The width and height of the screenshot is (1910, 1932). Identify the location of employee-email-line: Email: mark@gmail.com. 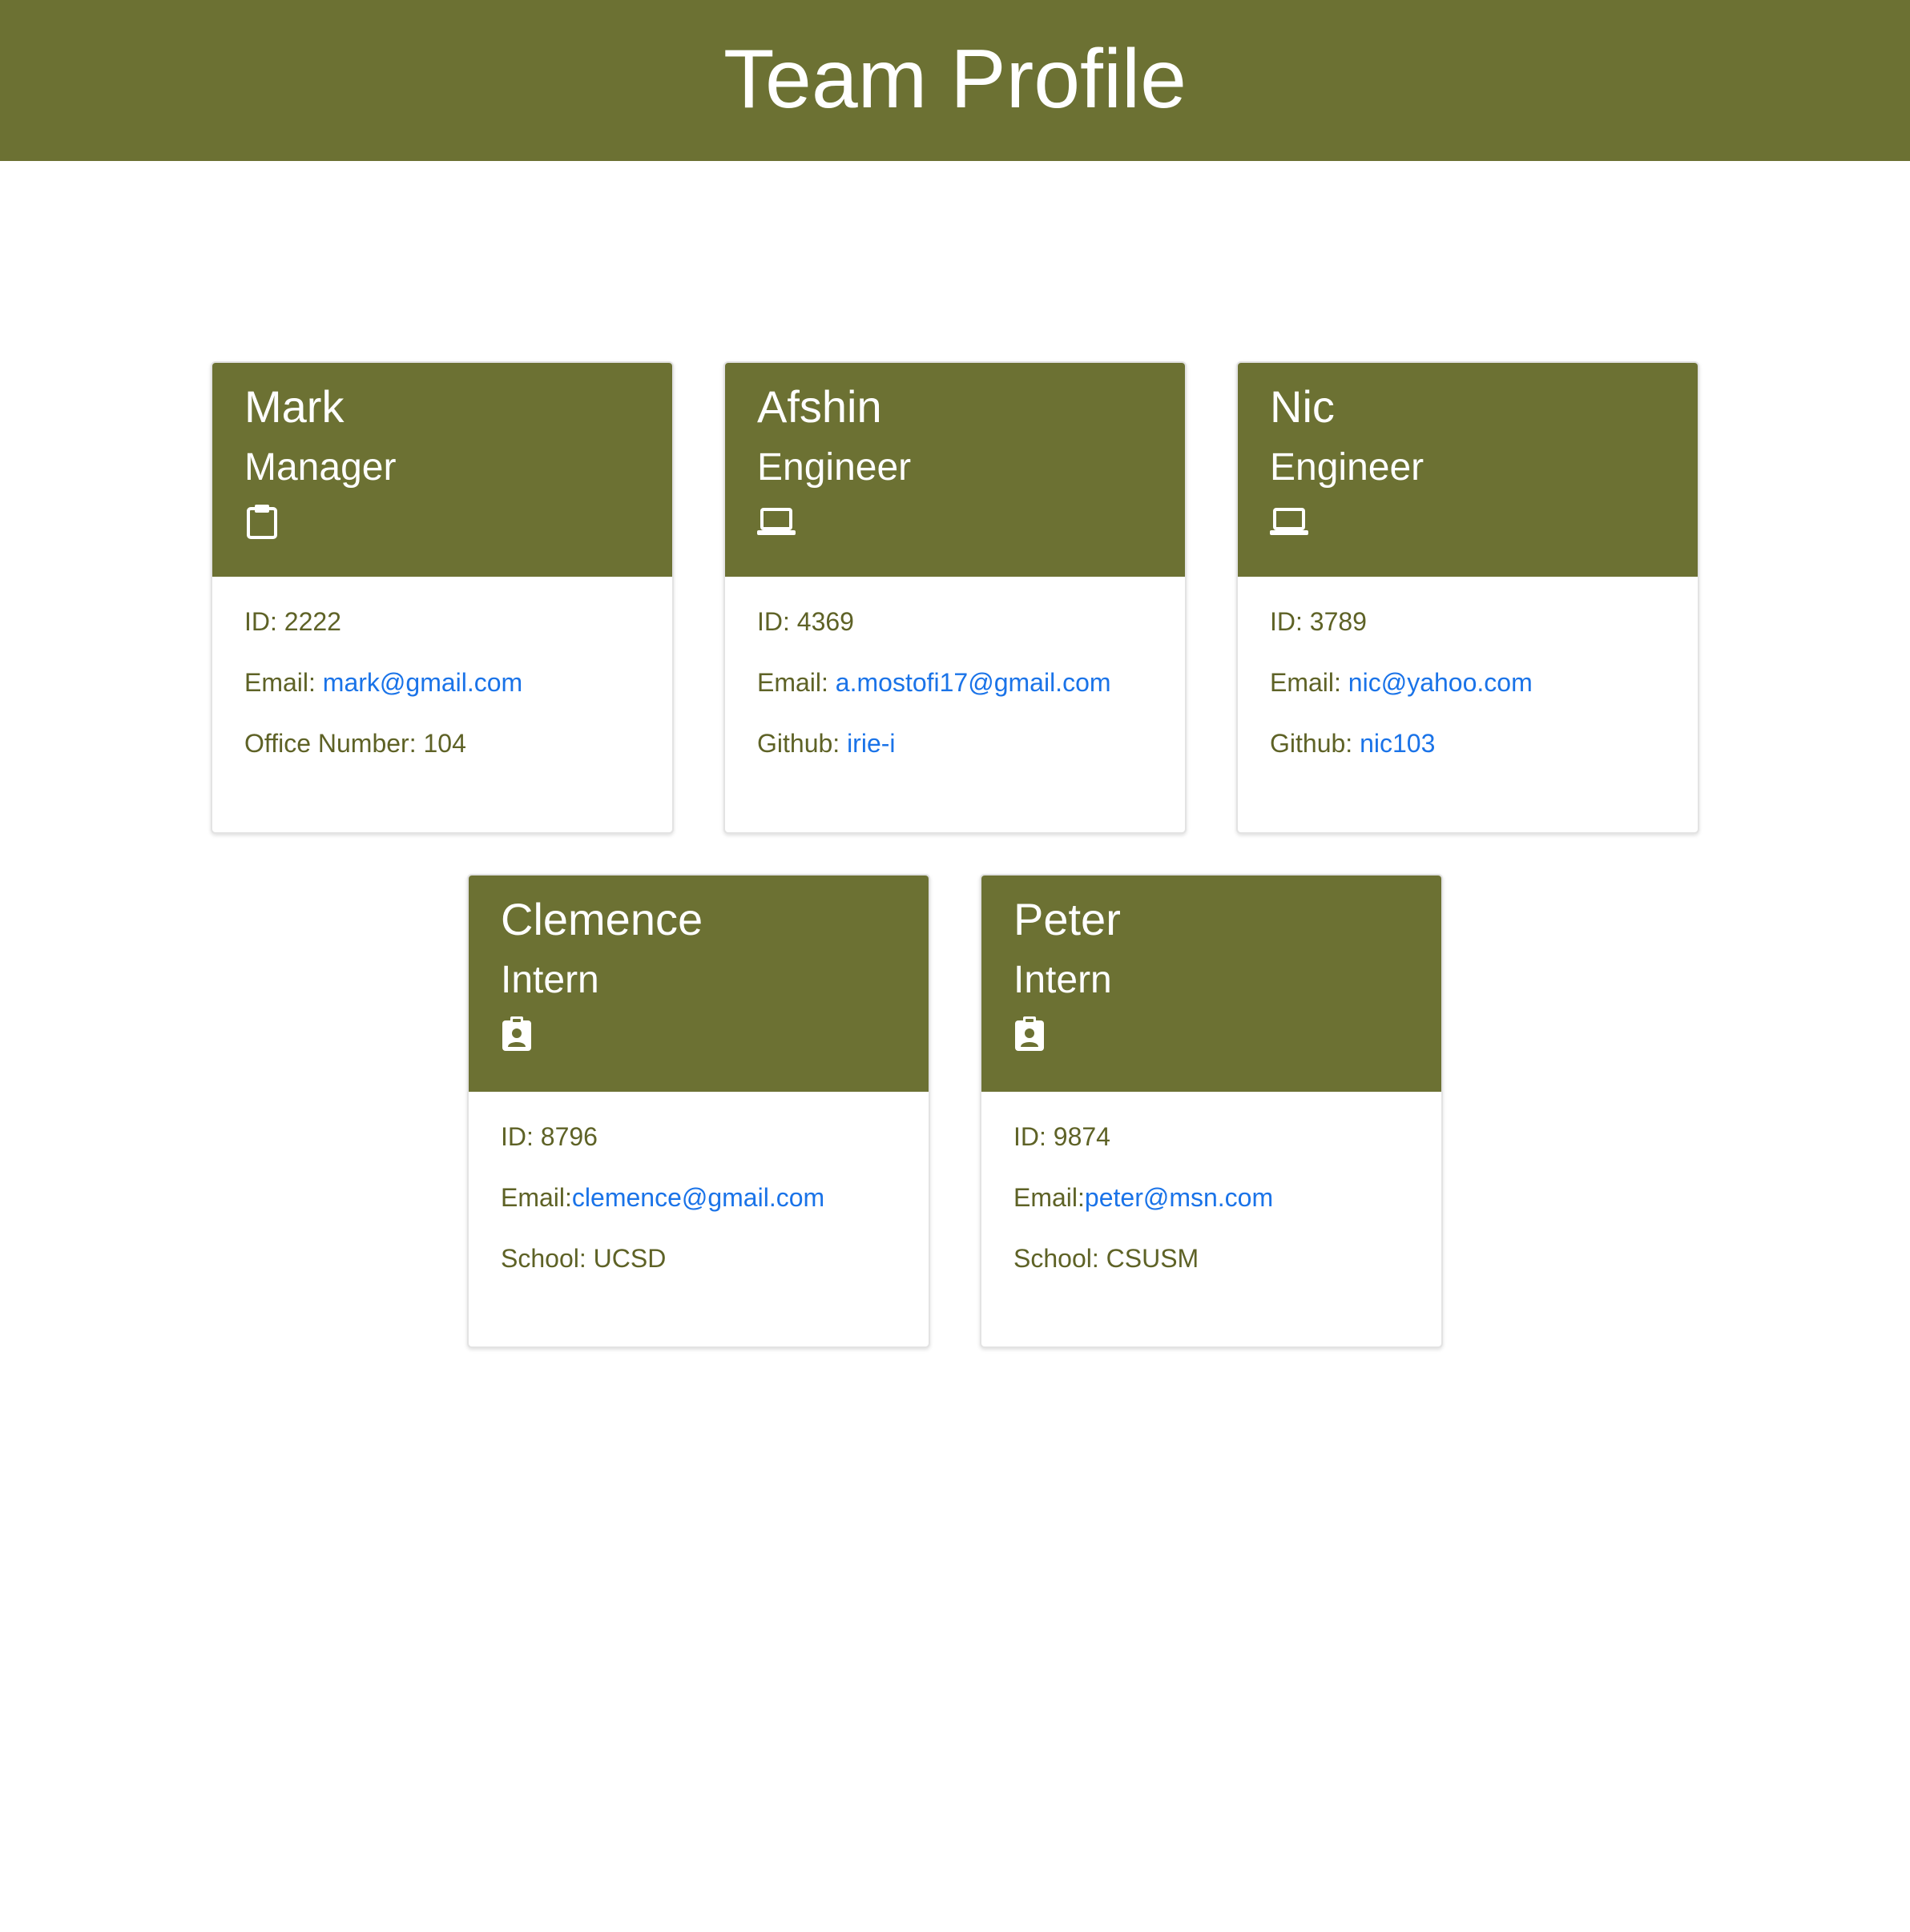
(442, 682).